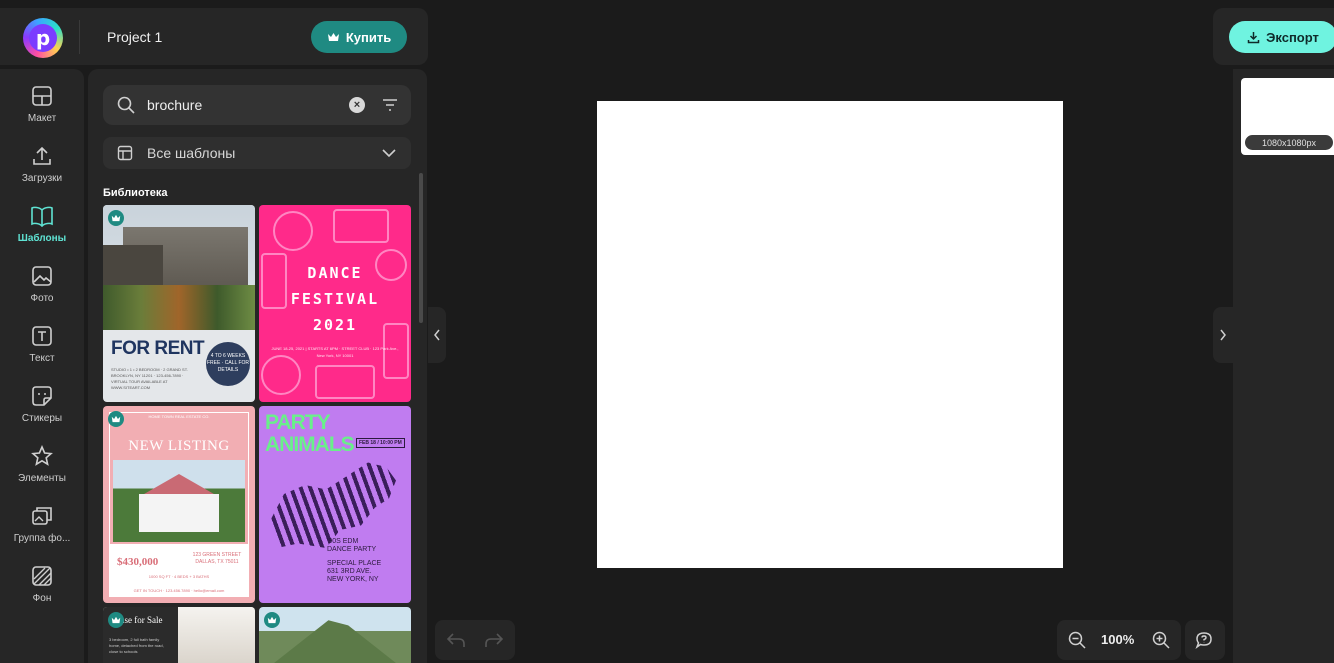 The image size is (1334, 663). Describe the element at coordinates (42, 456) in the screenshot. I see `star-icon` at that location.